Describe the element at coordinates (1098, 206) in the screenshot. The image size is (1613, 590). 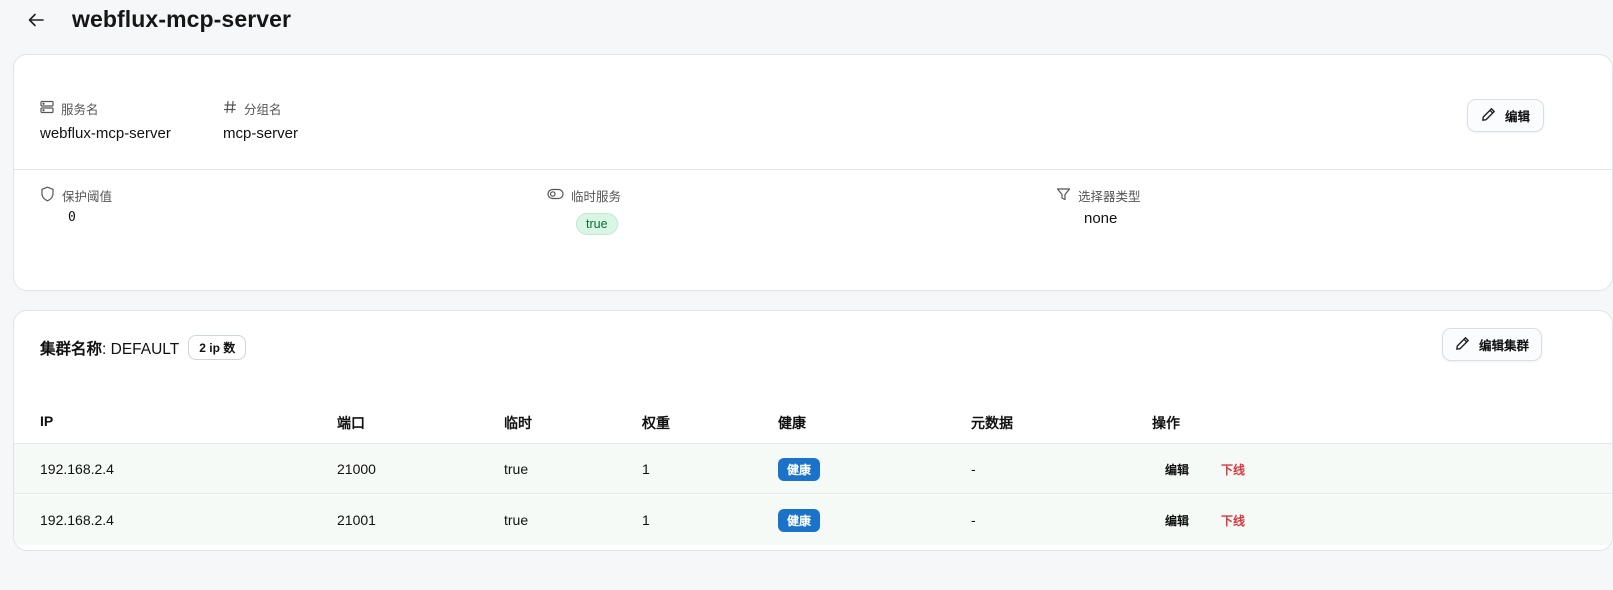
I see `selector-type-field: 选择器类型 none` at that location.